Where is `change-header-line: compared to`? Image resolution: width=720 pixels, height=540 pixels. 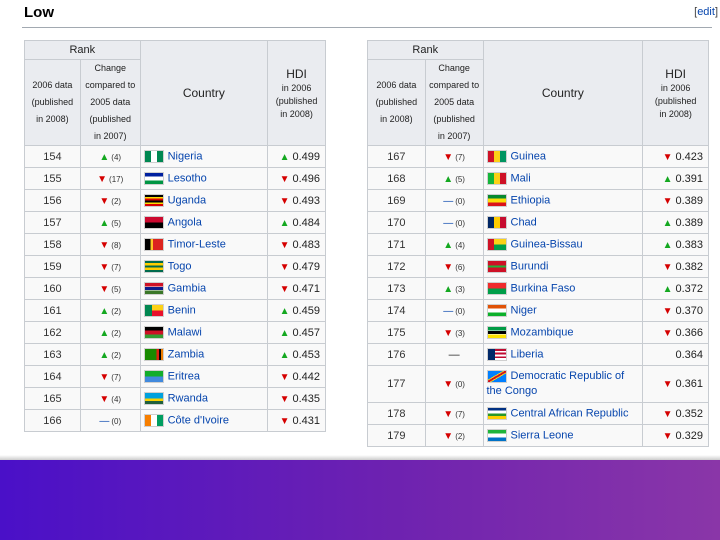 change-header-line: compared to is located at coordinates (110, 85).